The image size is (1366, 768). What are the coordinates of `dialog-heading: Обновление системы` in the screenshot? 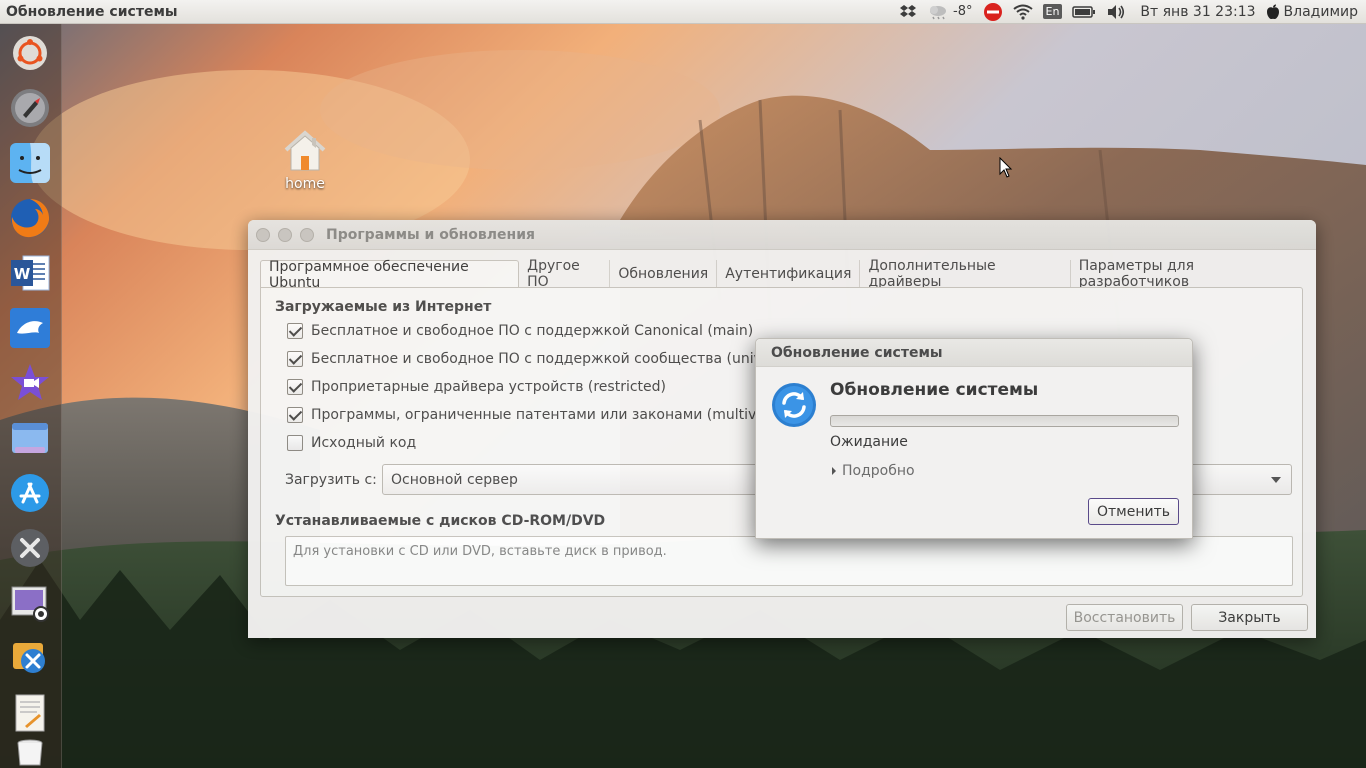 It's located at (934, 390).